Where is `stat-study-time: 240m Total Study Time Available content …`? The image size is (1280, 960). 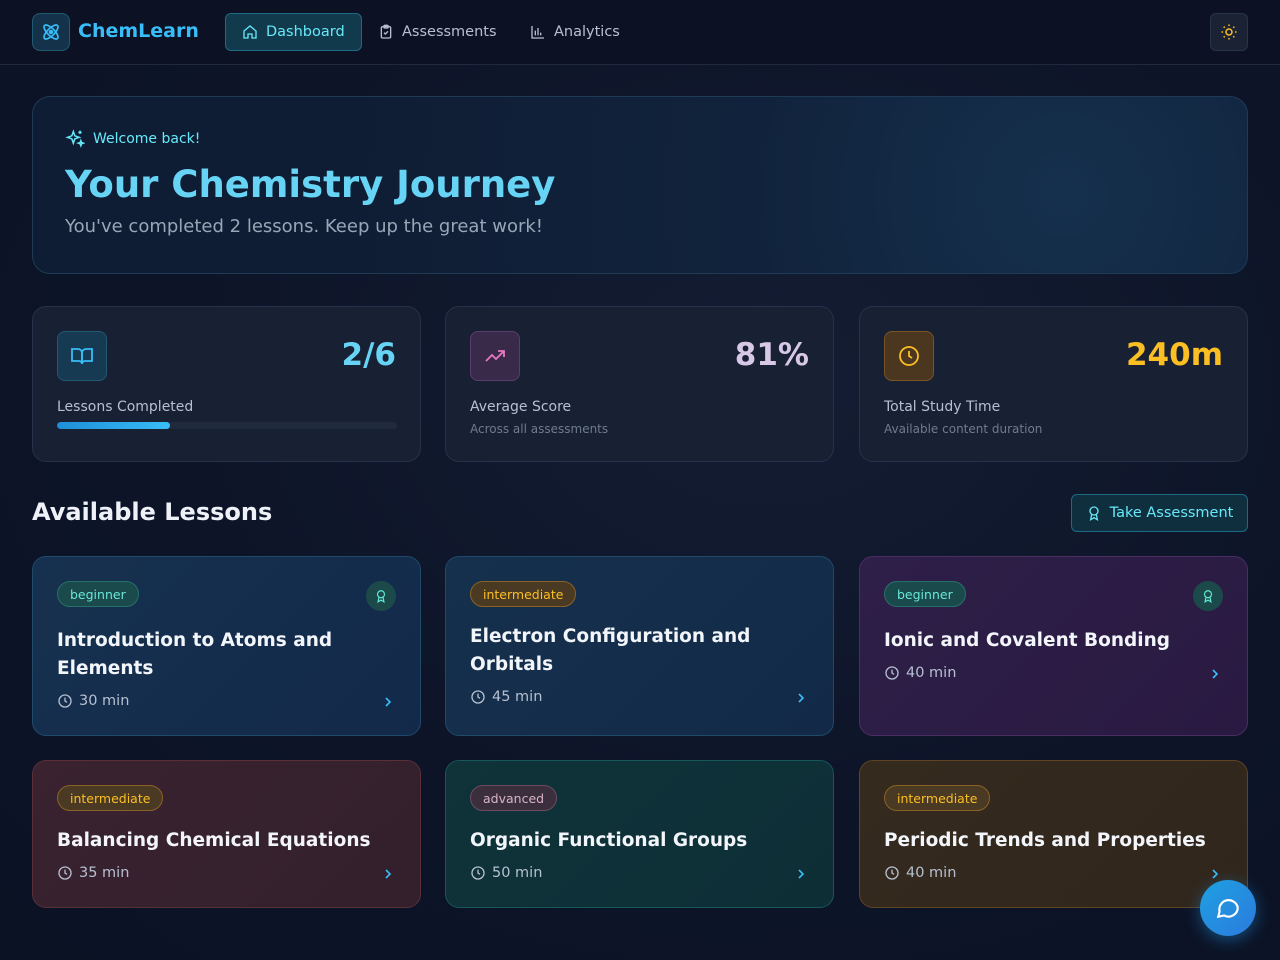 stat-study-time: 240m Total Study Time Available content … is located at coordinates (1053, 384).